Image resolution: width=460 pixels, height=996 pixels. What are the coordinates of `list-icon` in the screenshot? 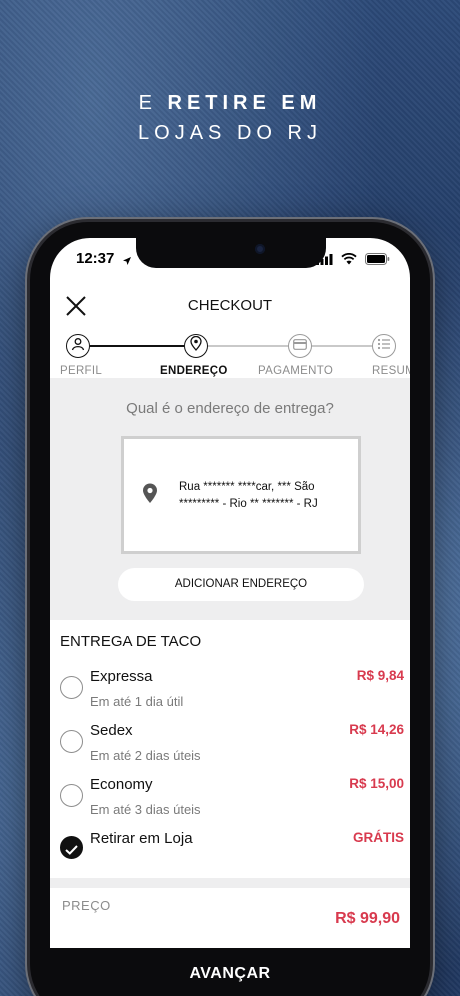 It's located at (384, 346).